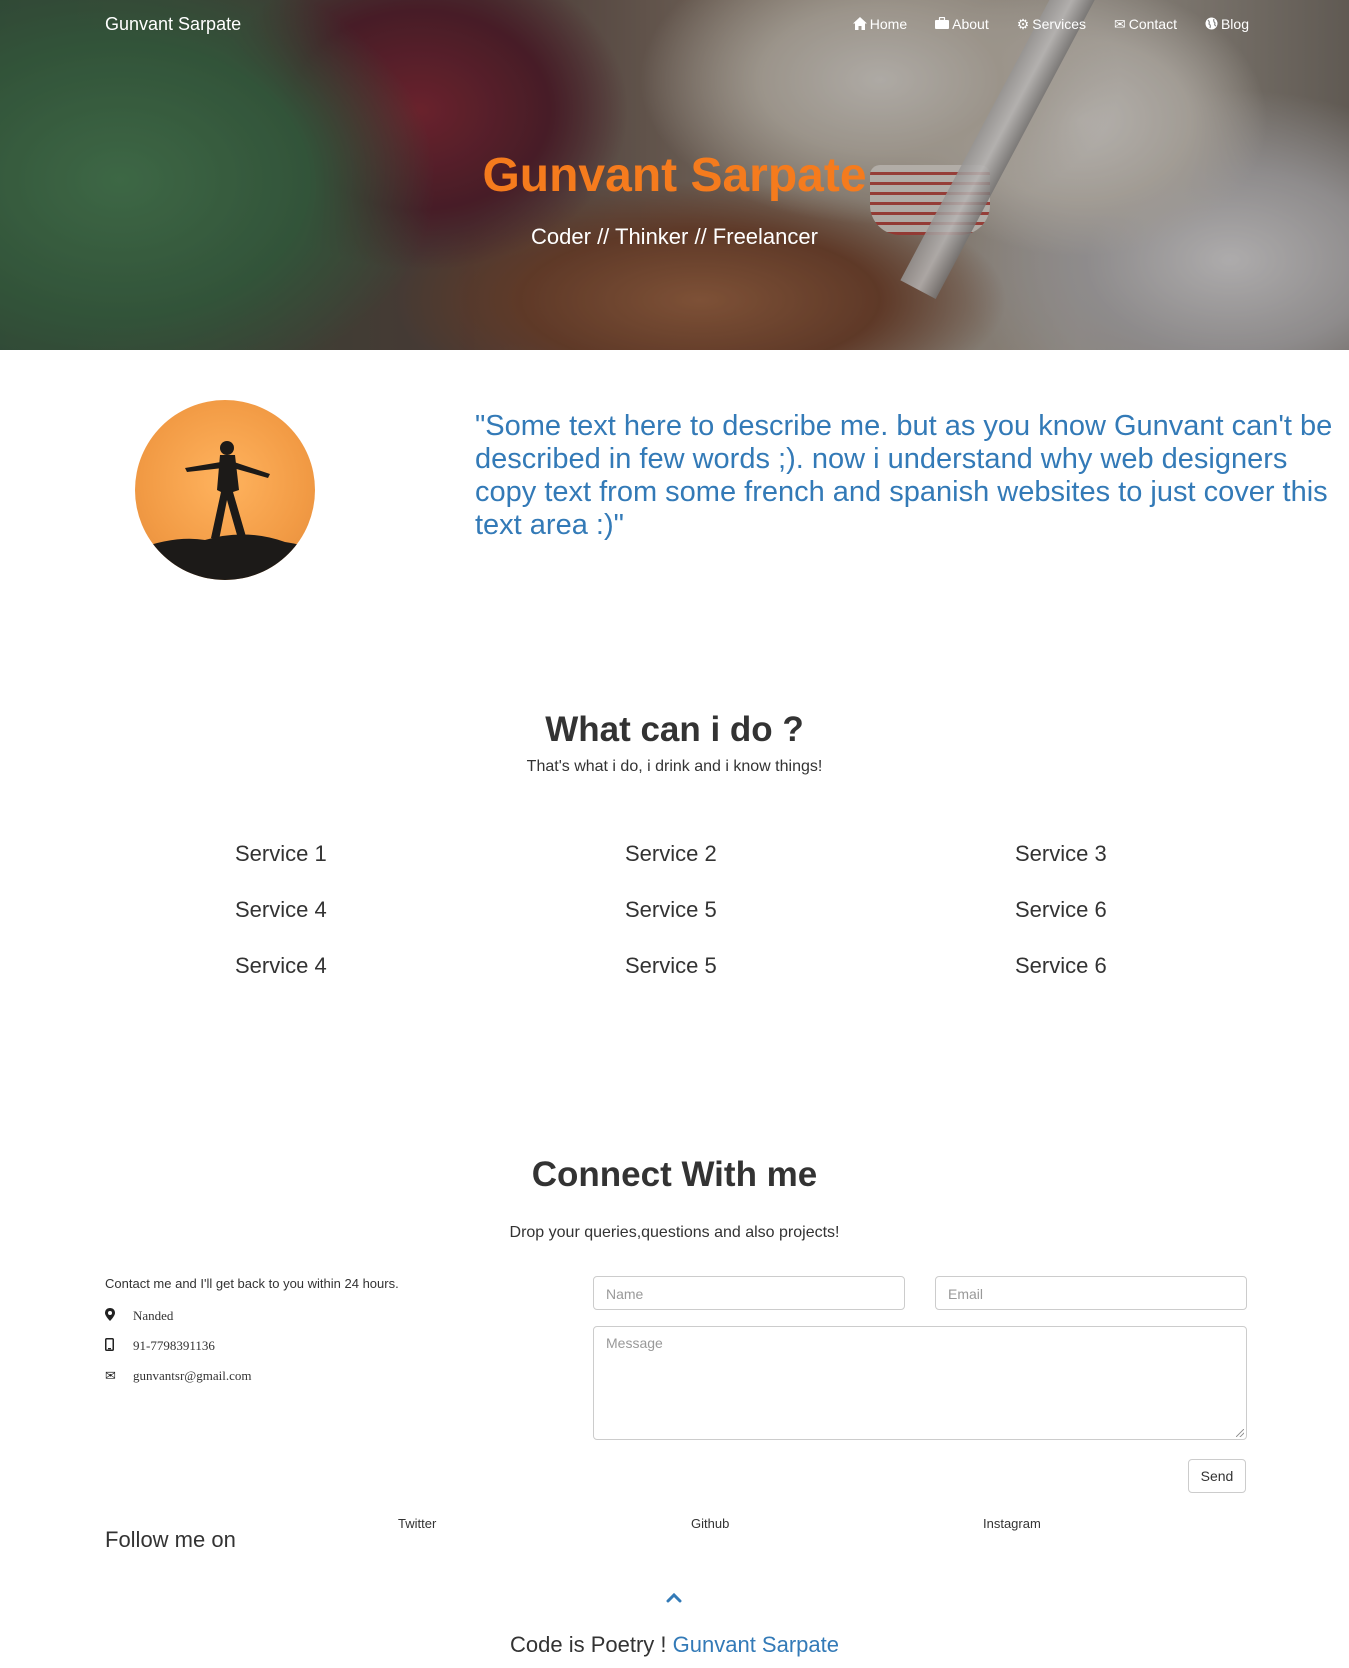 The height and width of the screenshot is (1668, 1349). I want to click on contact-email: ✉ gunvantsr@gmail.com, so click(178, 1375).